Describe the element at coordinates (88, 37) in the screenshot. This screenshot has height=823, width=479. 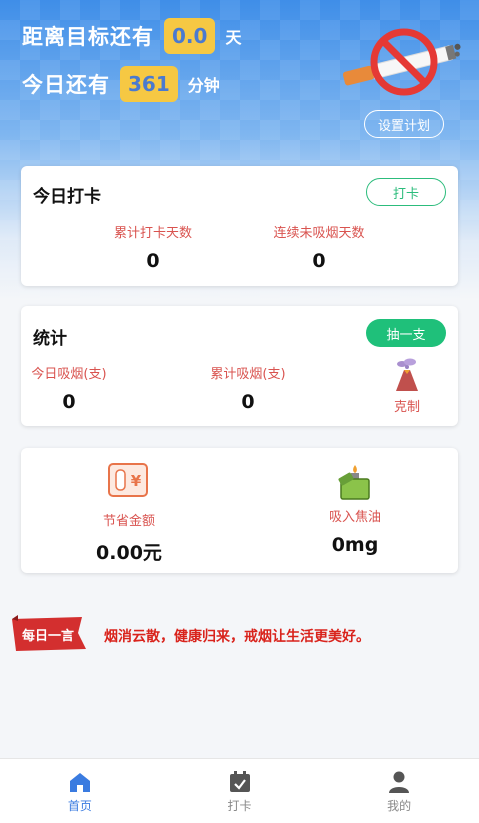
I see `goal-label: 距离目标还有` at that location.